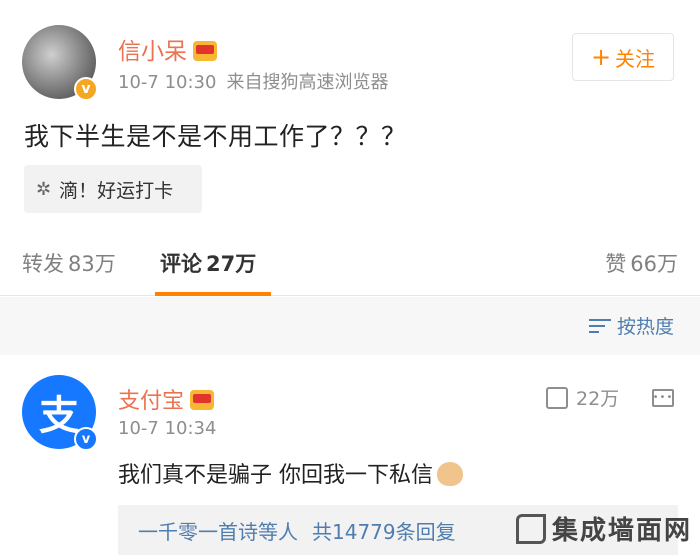  I want to click on watermark: 集成墙面网, so click(603, 528).